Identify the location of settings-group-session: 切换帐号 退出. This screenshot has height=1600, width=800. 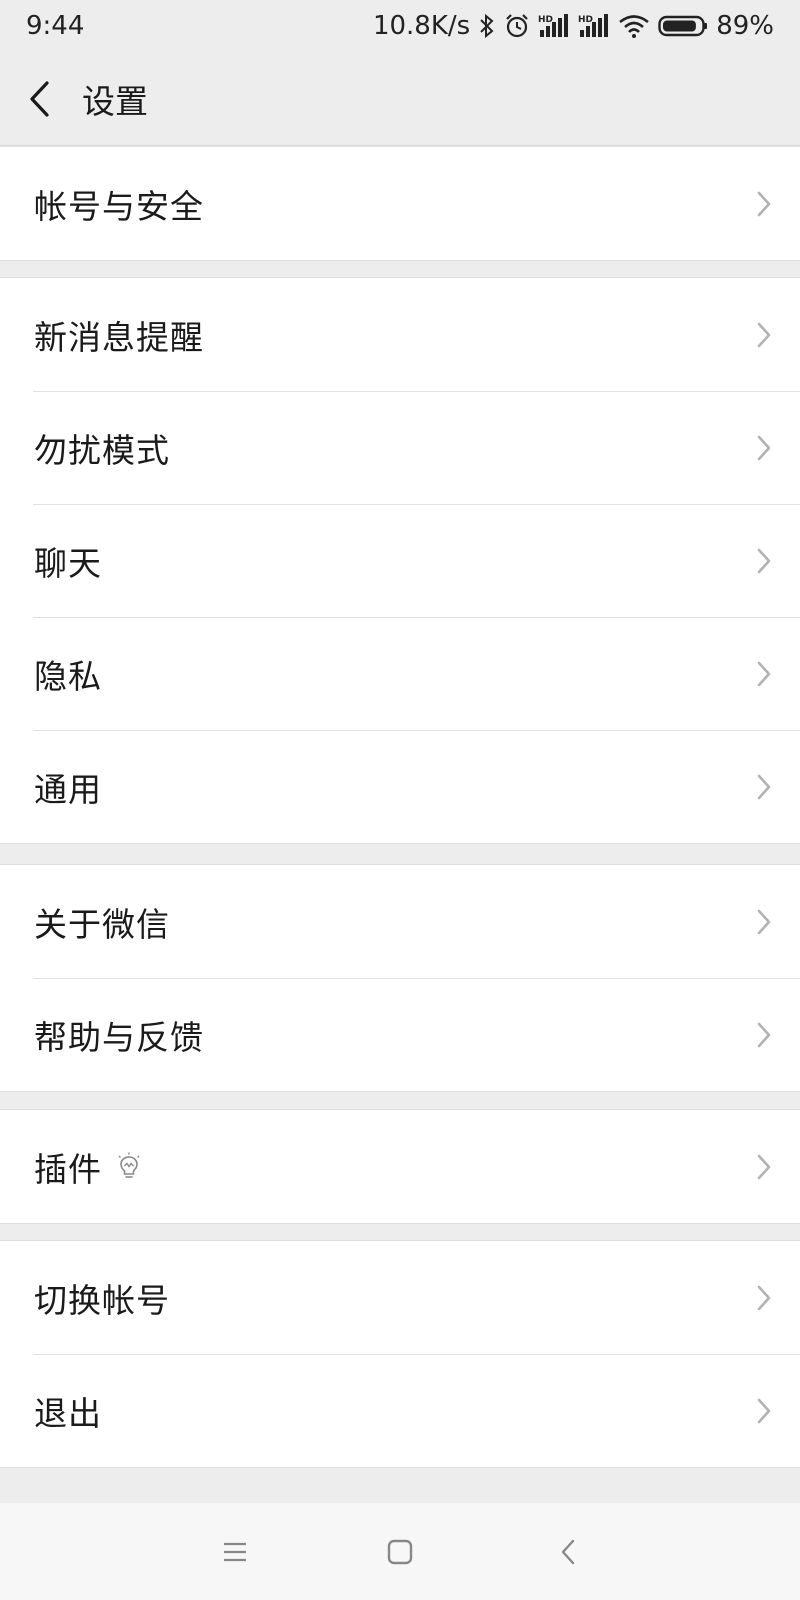
(400, 1354).